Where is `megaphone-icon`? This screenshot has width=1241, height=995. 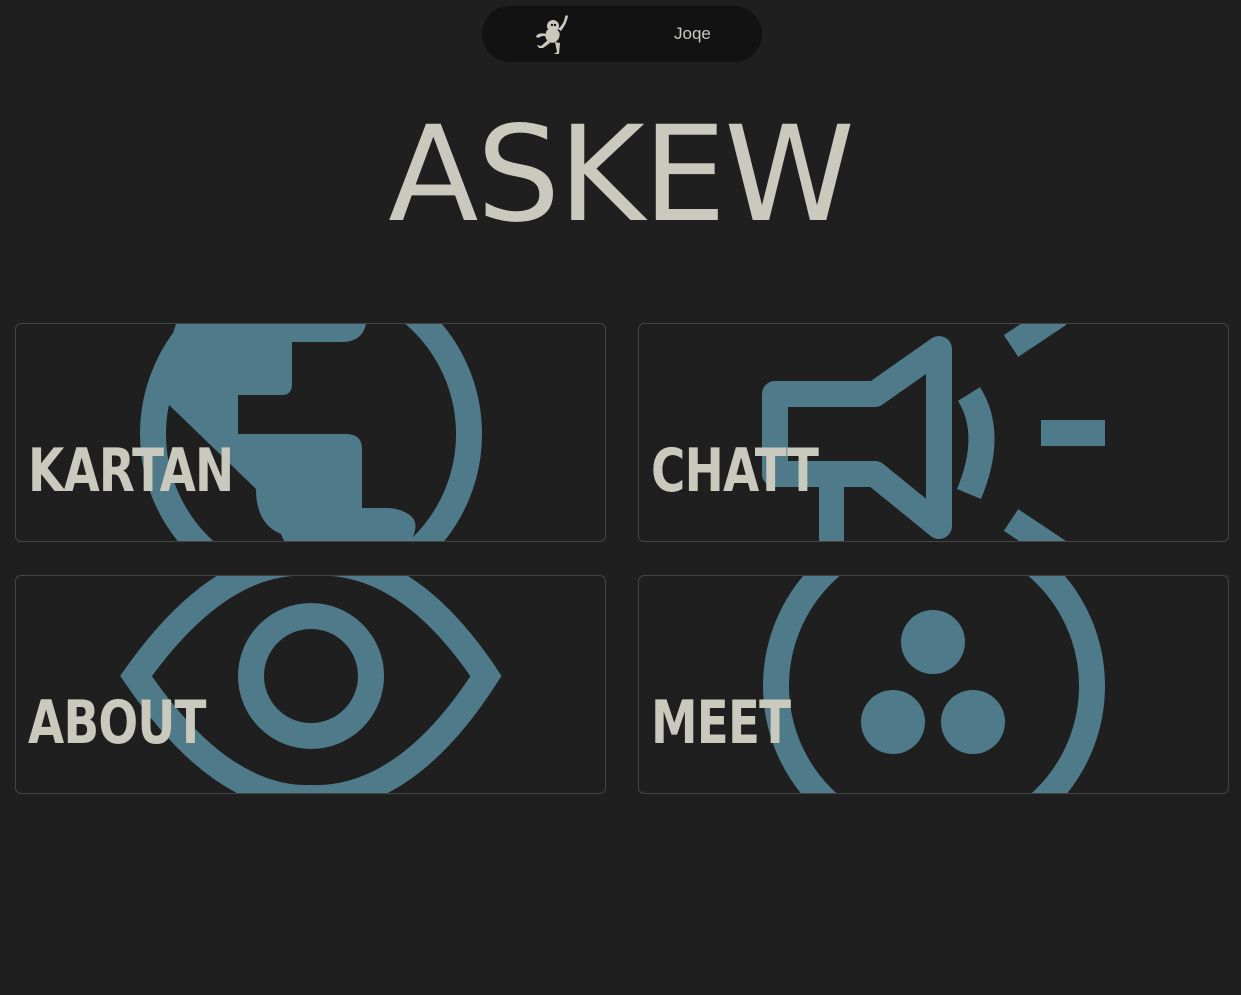 megaphone-icon is located at coordinates (933, 432).